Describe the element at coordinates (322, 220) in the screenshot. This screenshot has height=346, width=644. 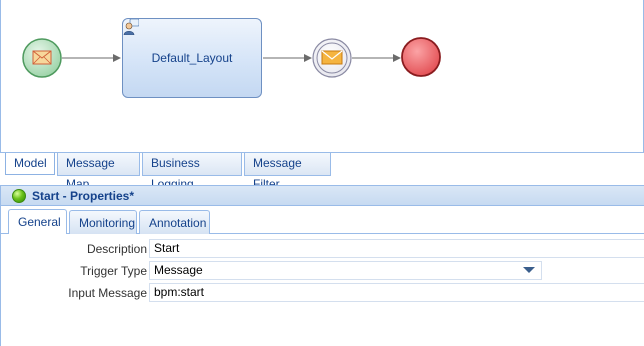
I see `properties-tab-bar: General Monitoring Annotation` at that location.